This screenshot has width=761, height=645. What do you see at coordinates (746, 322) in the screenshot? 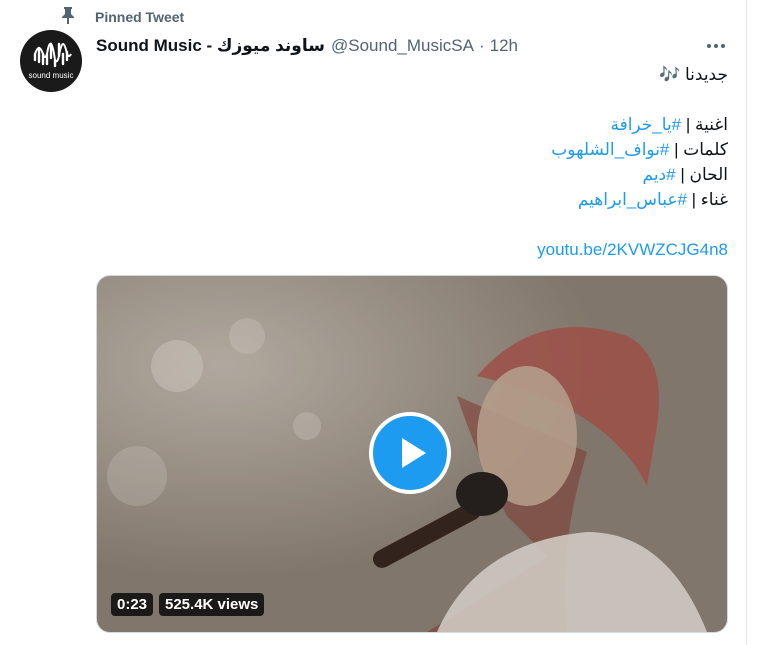
I see `timeline-divider` at bounding box center [746, 322].